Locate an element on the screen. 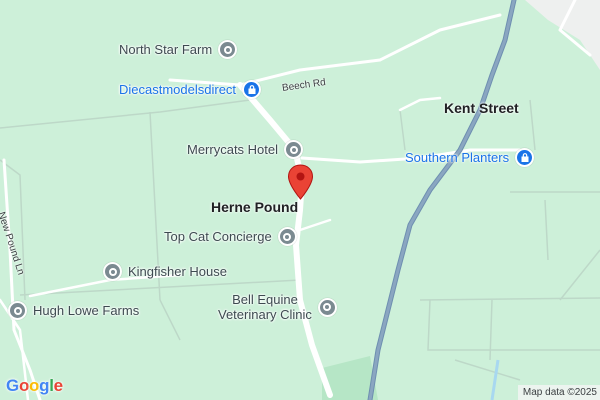  poi-diecastmodelsdirect: Diecastmodelsdirect is located at coordinates (190, 89).